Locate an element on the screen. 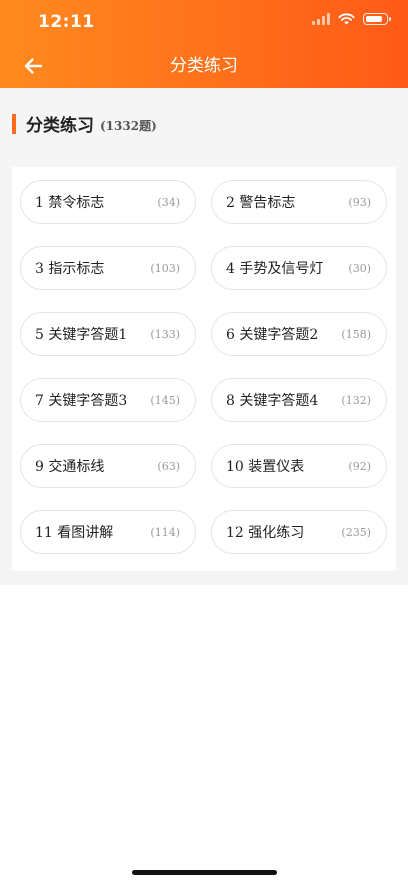 The image size is (408, 883). wifi-icon is located at coordinates (346, 19).